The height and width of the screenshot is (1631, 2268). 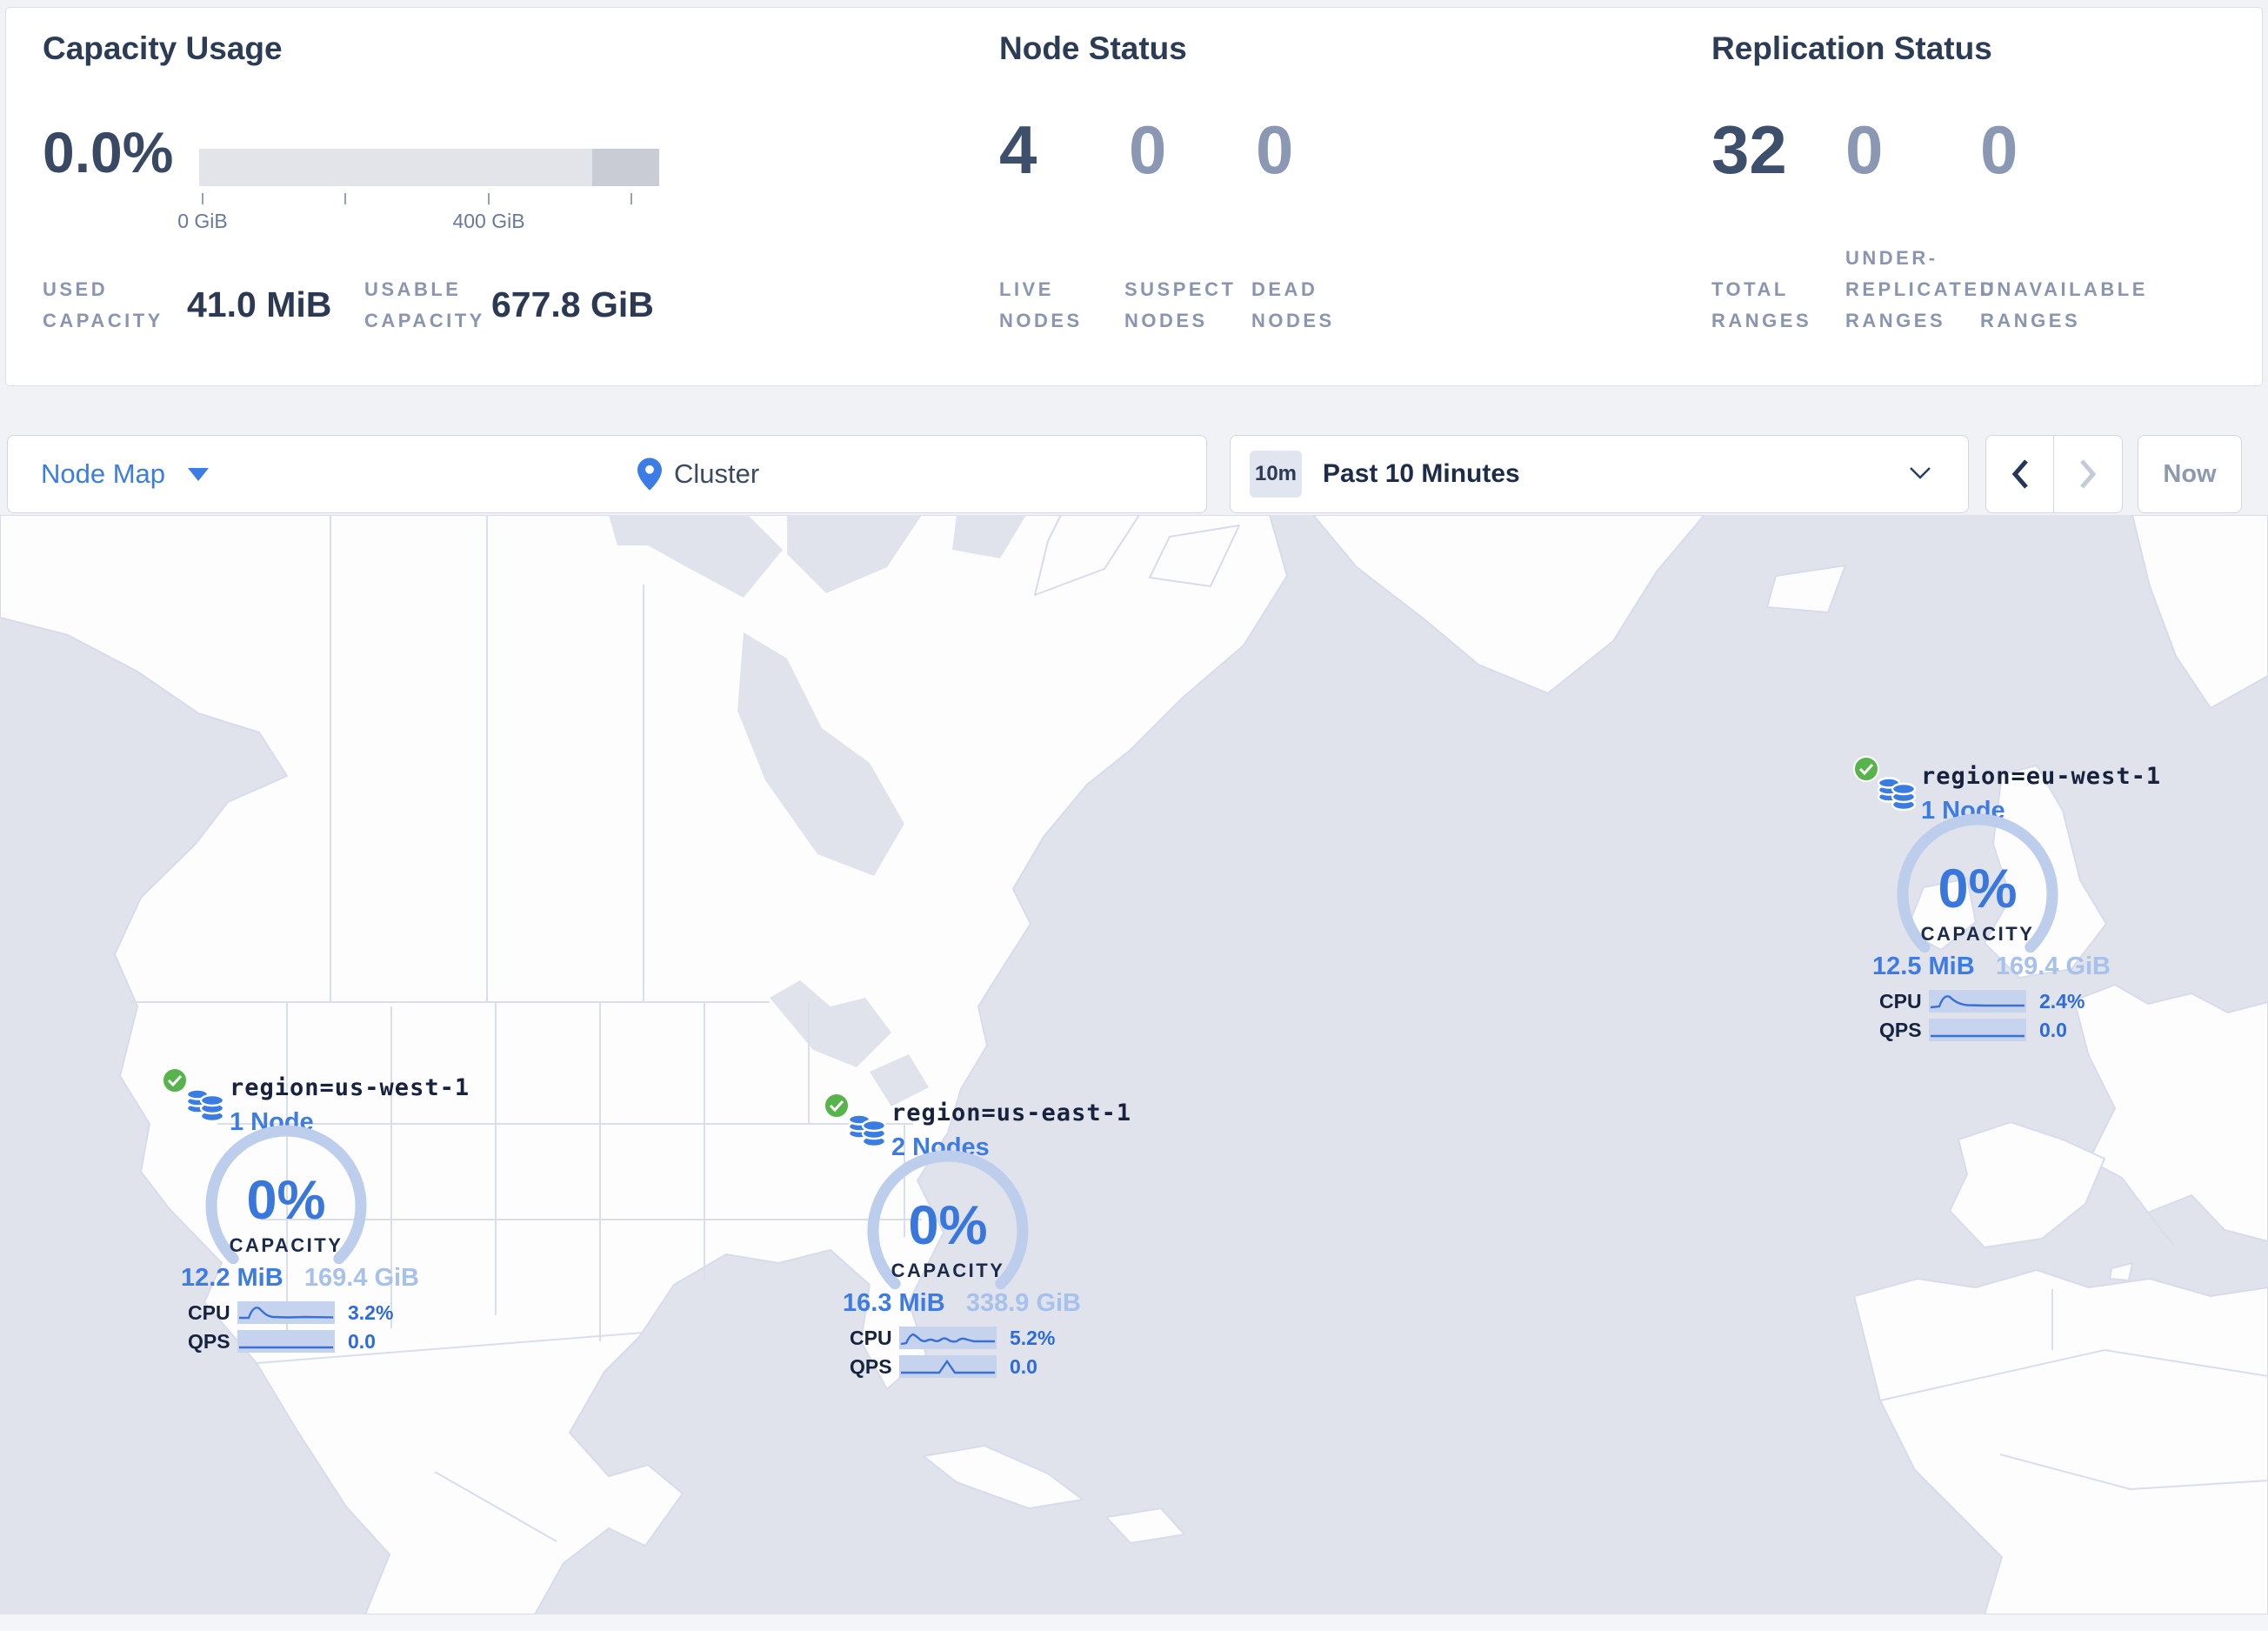 I want to click on total-ranges-count: 32, so click(x=1749, y=149).